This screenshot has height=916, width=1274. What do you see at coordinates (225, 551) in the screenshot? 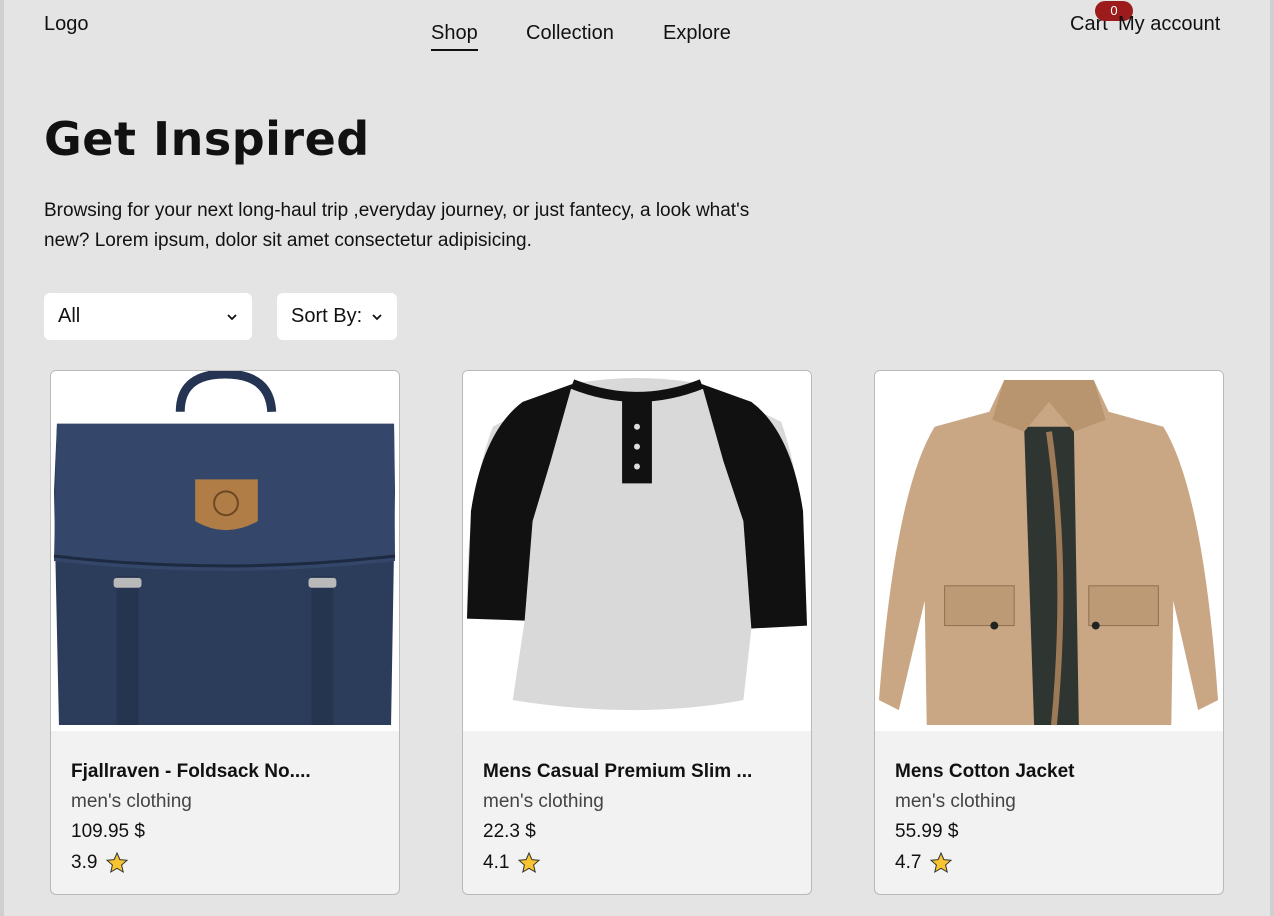
I see `backpack-image` at bounding box center [225, 551].